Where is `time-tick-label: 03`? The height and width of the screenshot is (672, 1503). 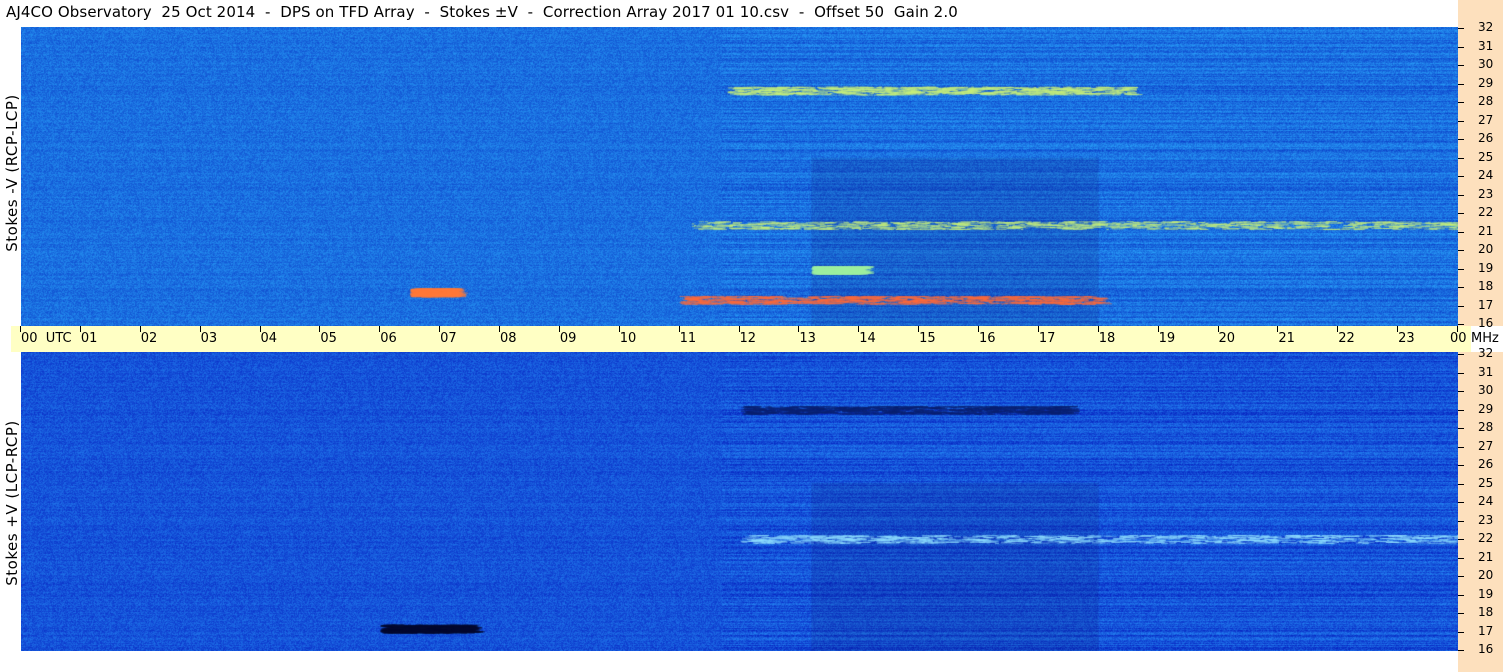 time-tick-label: 03 is located at coordinates (209, 338).